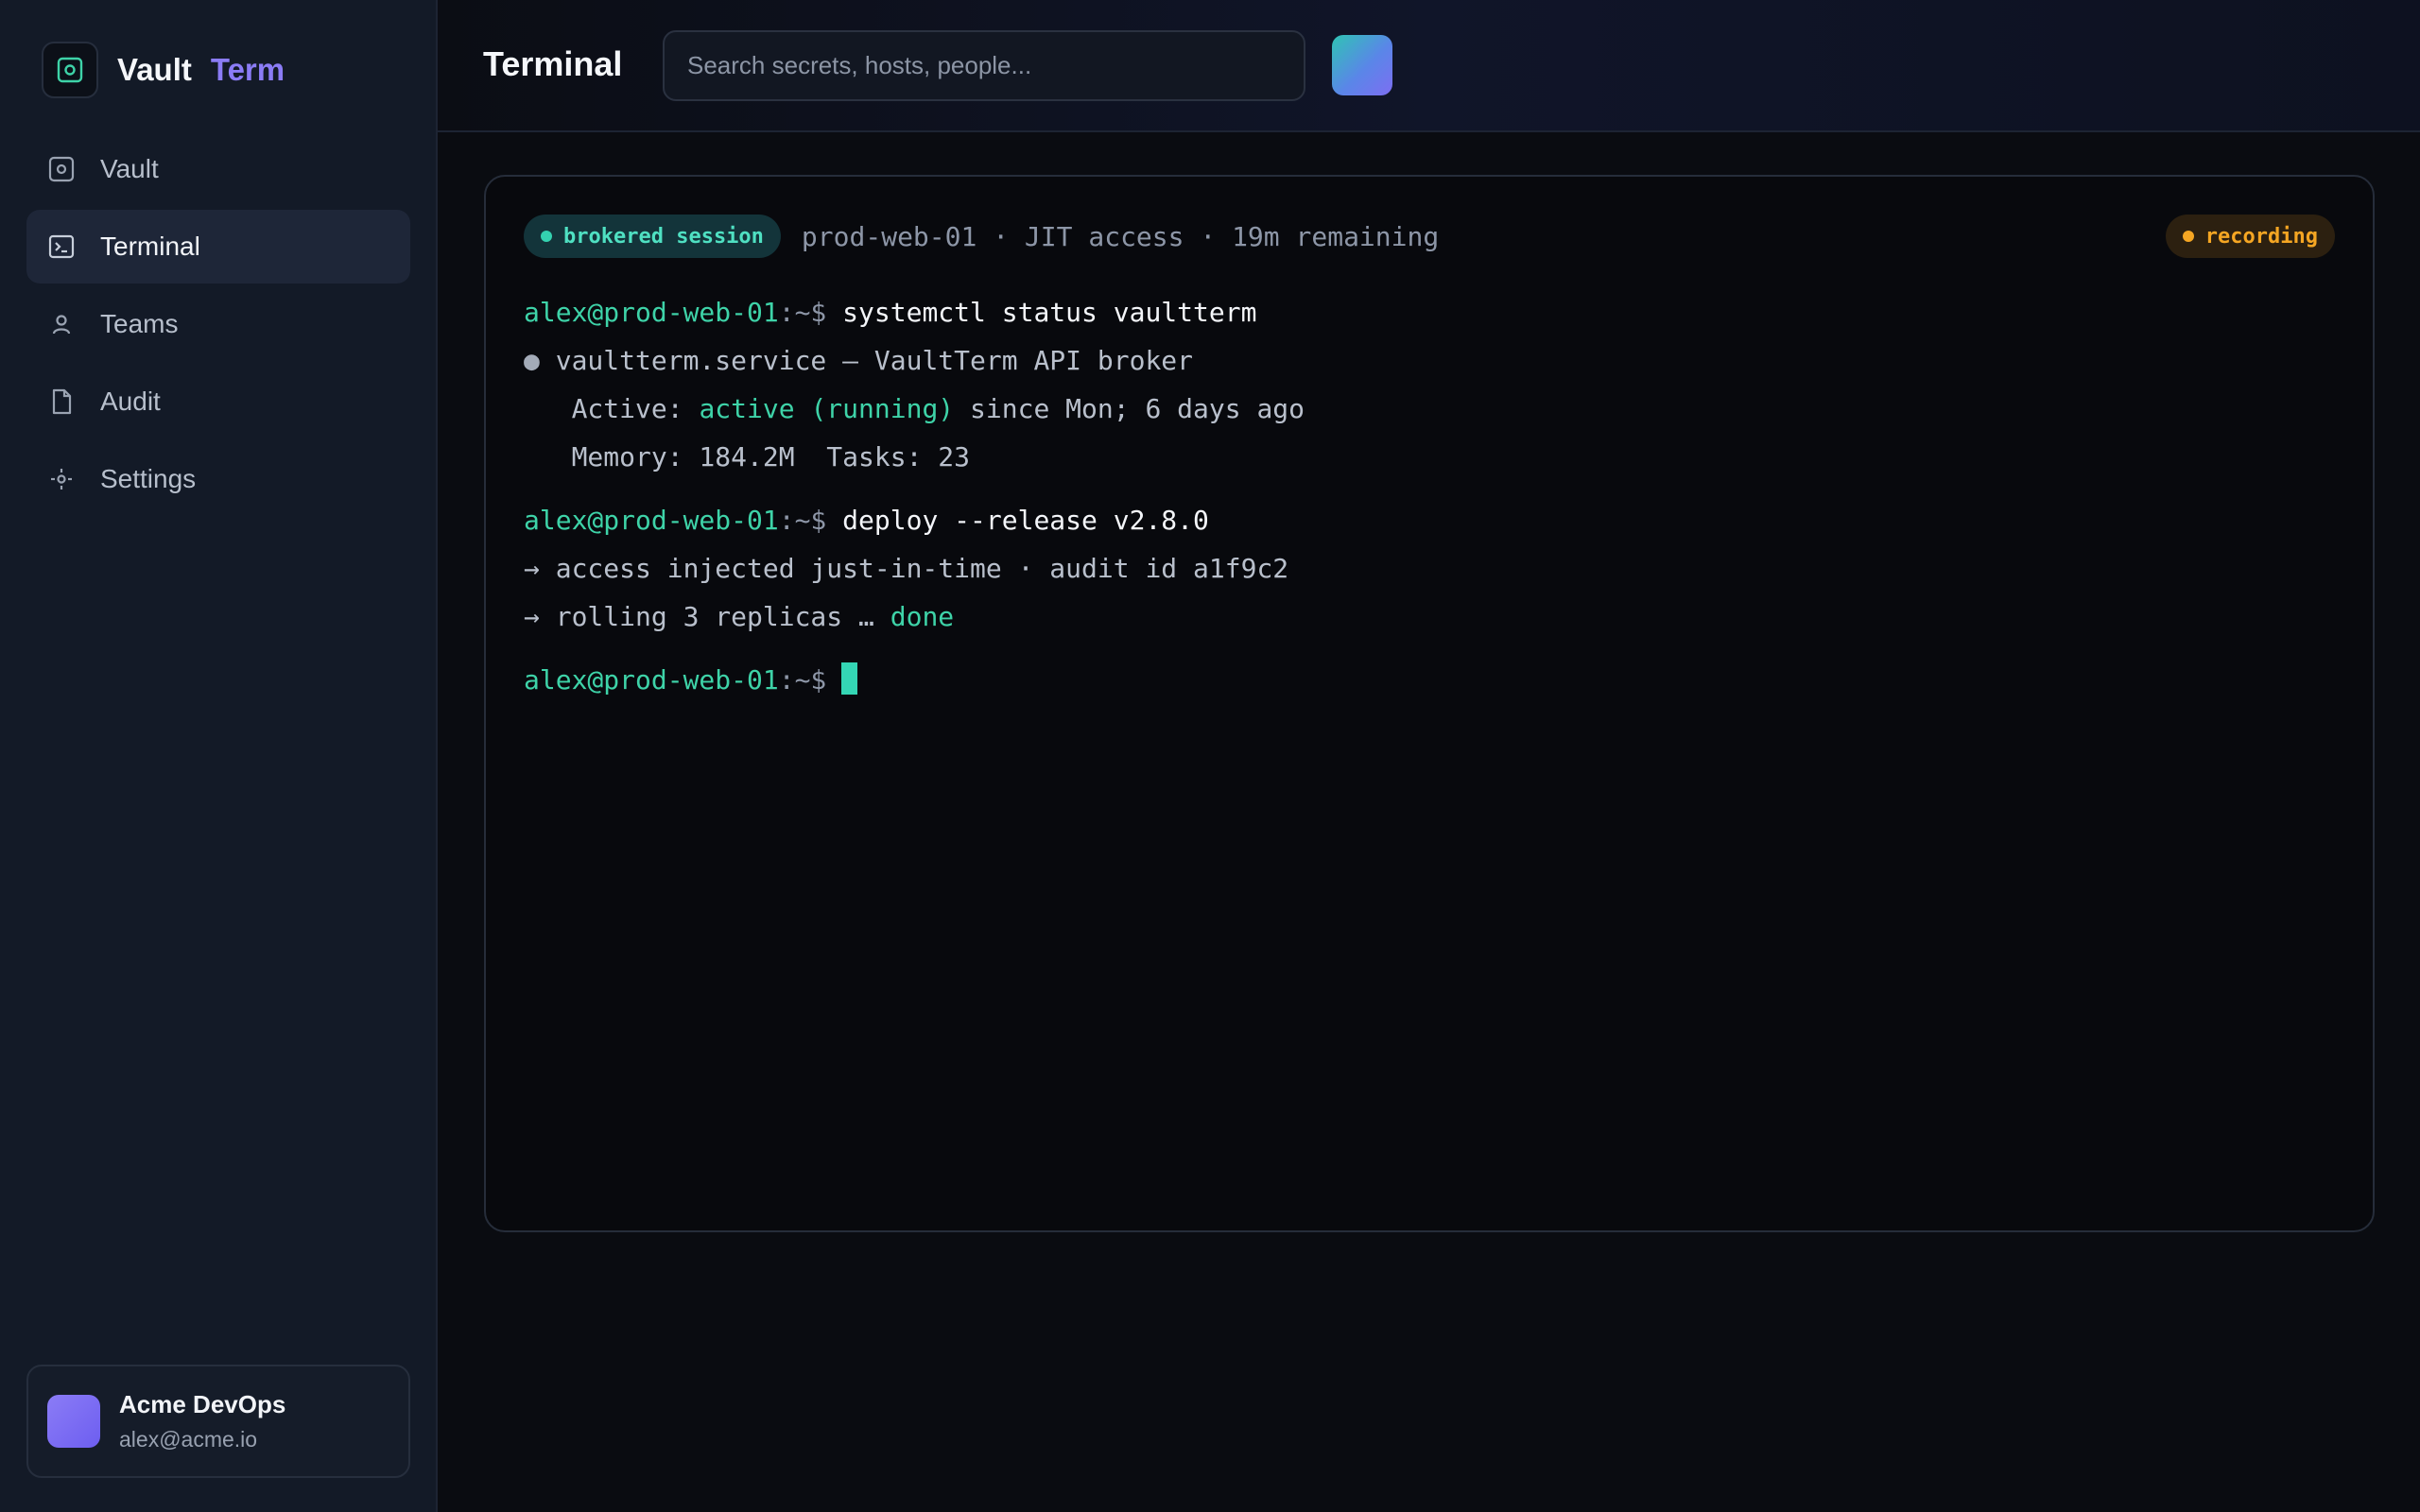  What do you see at coordinates (61, 479) in the screenshot?
I see `gear-icon` at bounding box center [61, 479].